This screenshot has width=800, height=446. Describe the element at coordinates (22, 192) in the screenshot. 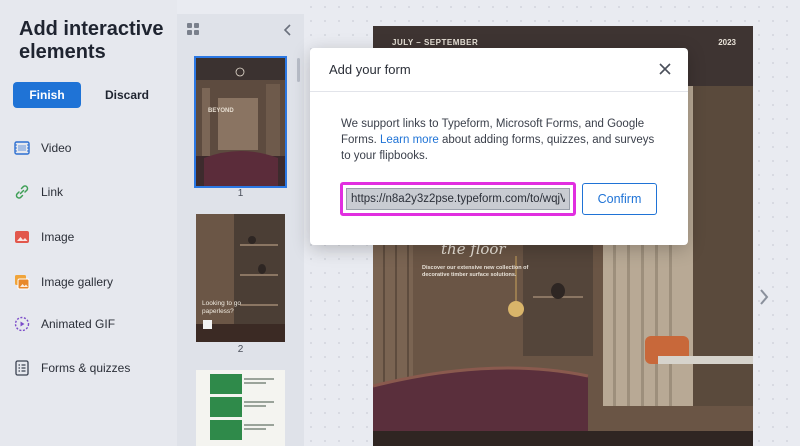

I see `link-icon` at that location.